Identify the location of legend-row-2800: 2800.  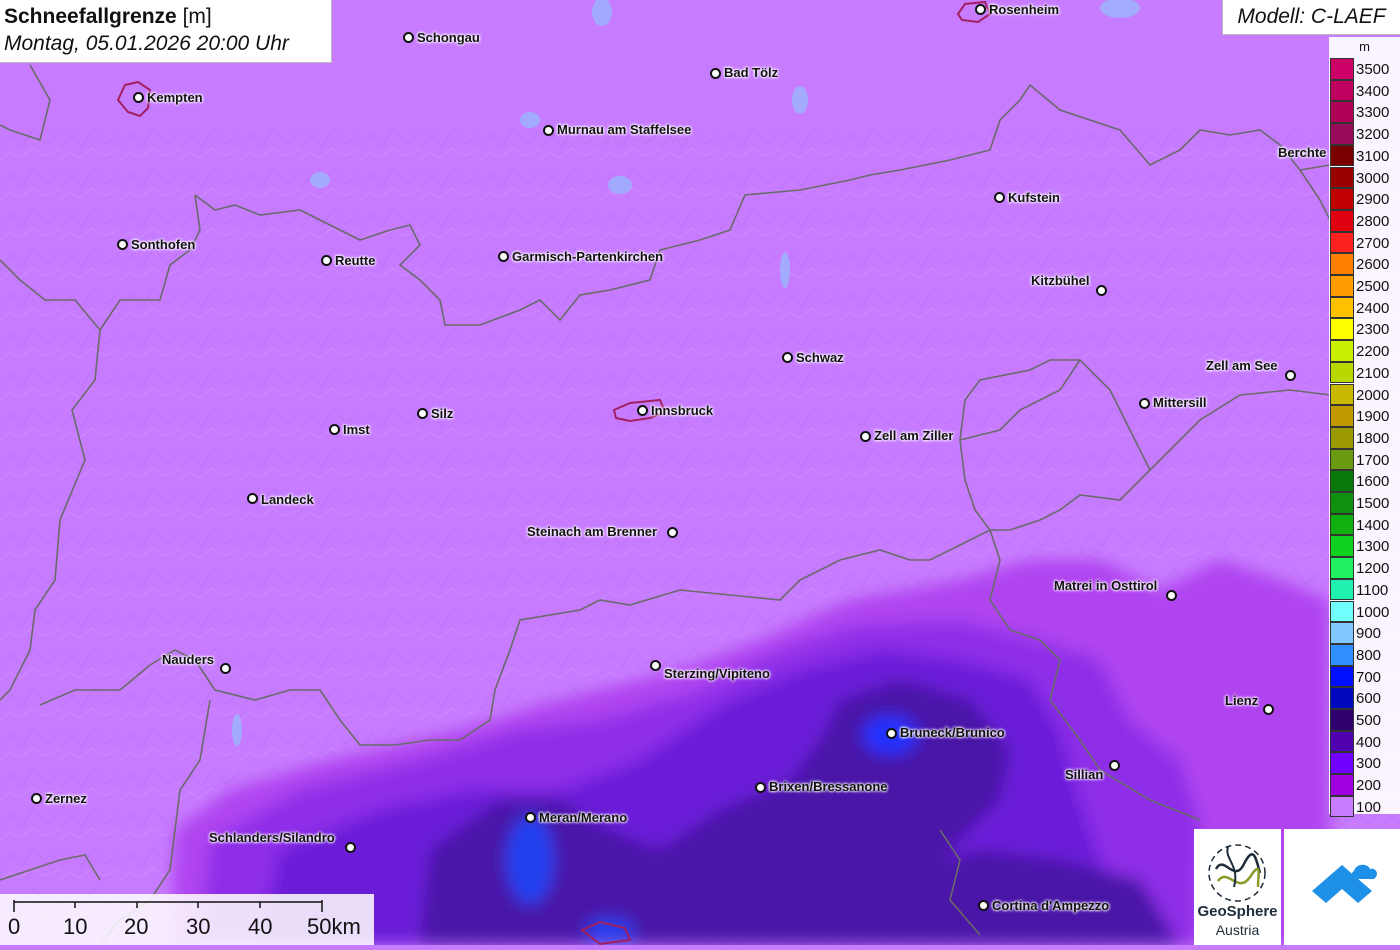
(1364, 220).